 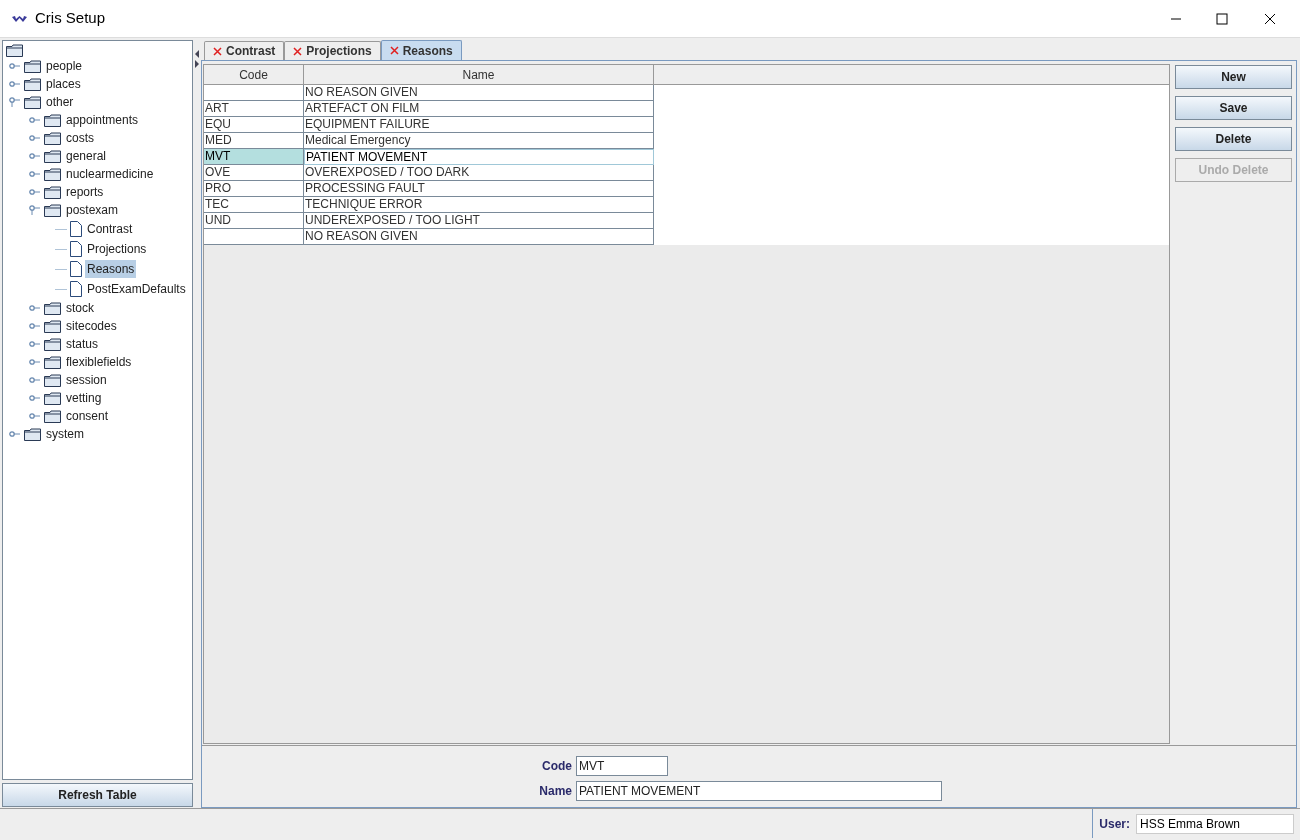 I want to click on action-button: Delete, so click(x=1233, y=139).